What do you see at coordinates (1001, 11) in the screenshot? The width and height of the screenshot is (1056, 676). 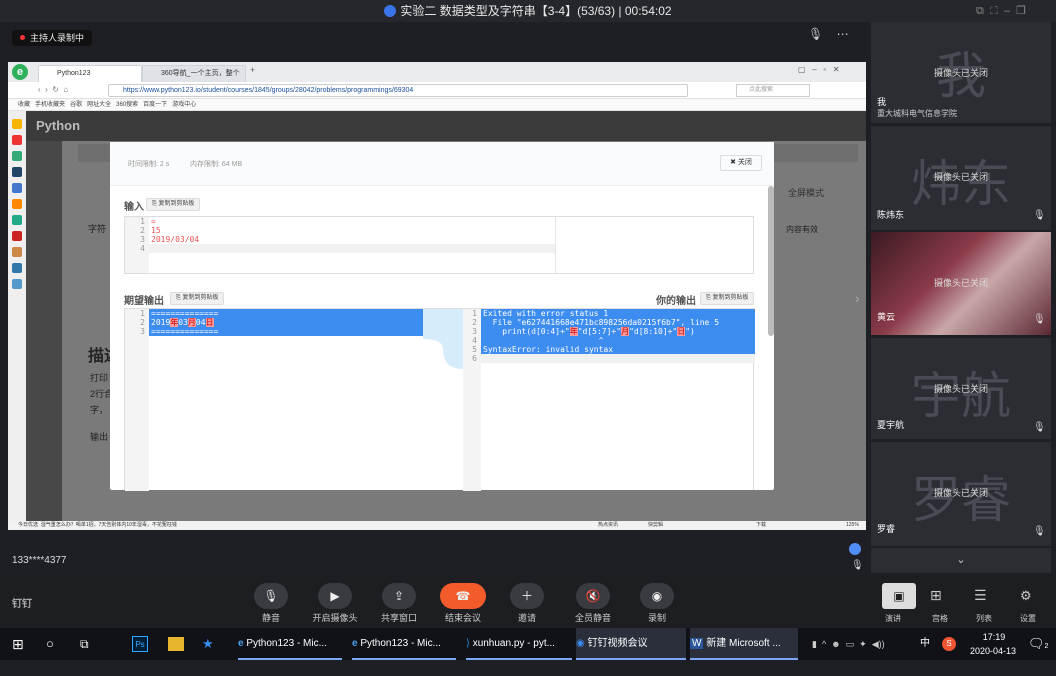 I see `window-controls: ⧉ ⛶ – ❐` at bounding box center [1001, 11].